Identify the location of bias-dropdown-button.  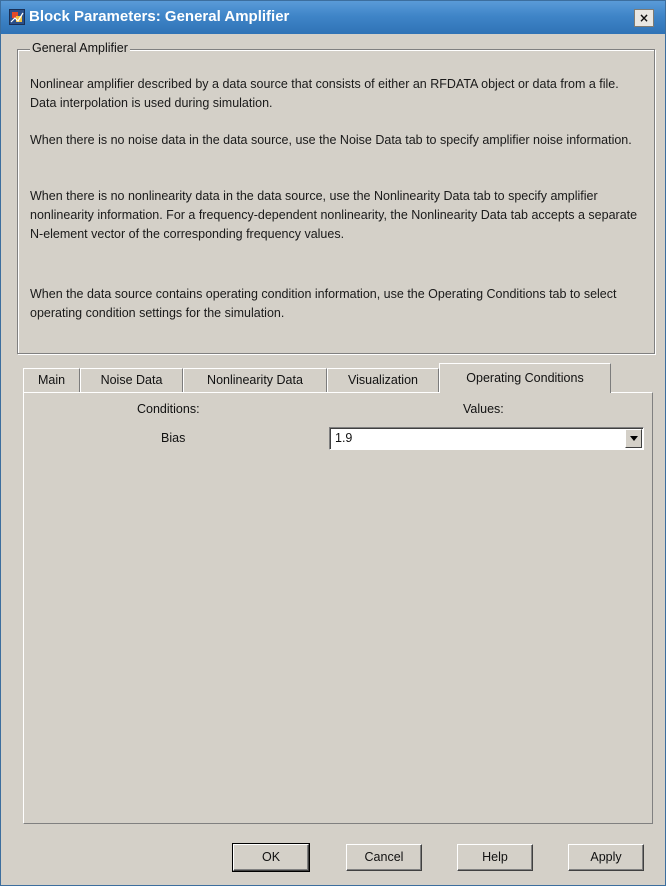
(633, 438).